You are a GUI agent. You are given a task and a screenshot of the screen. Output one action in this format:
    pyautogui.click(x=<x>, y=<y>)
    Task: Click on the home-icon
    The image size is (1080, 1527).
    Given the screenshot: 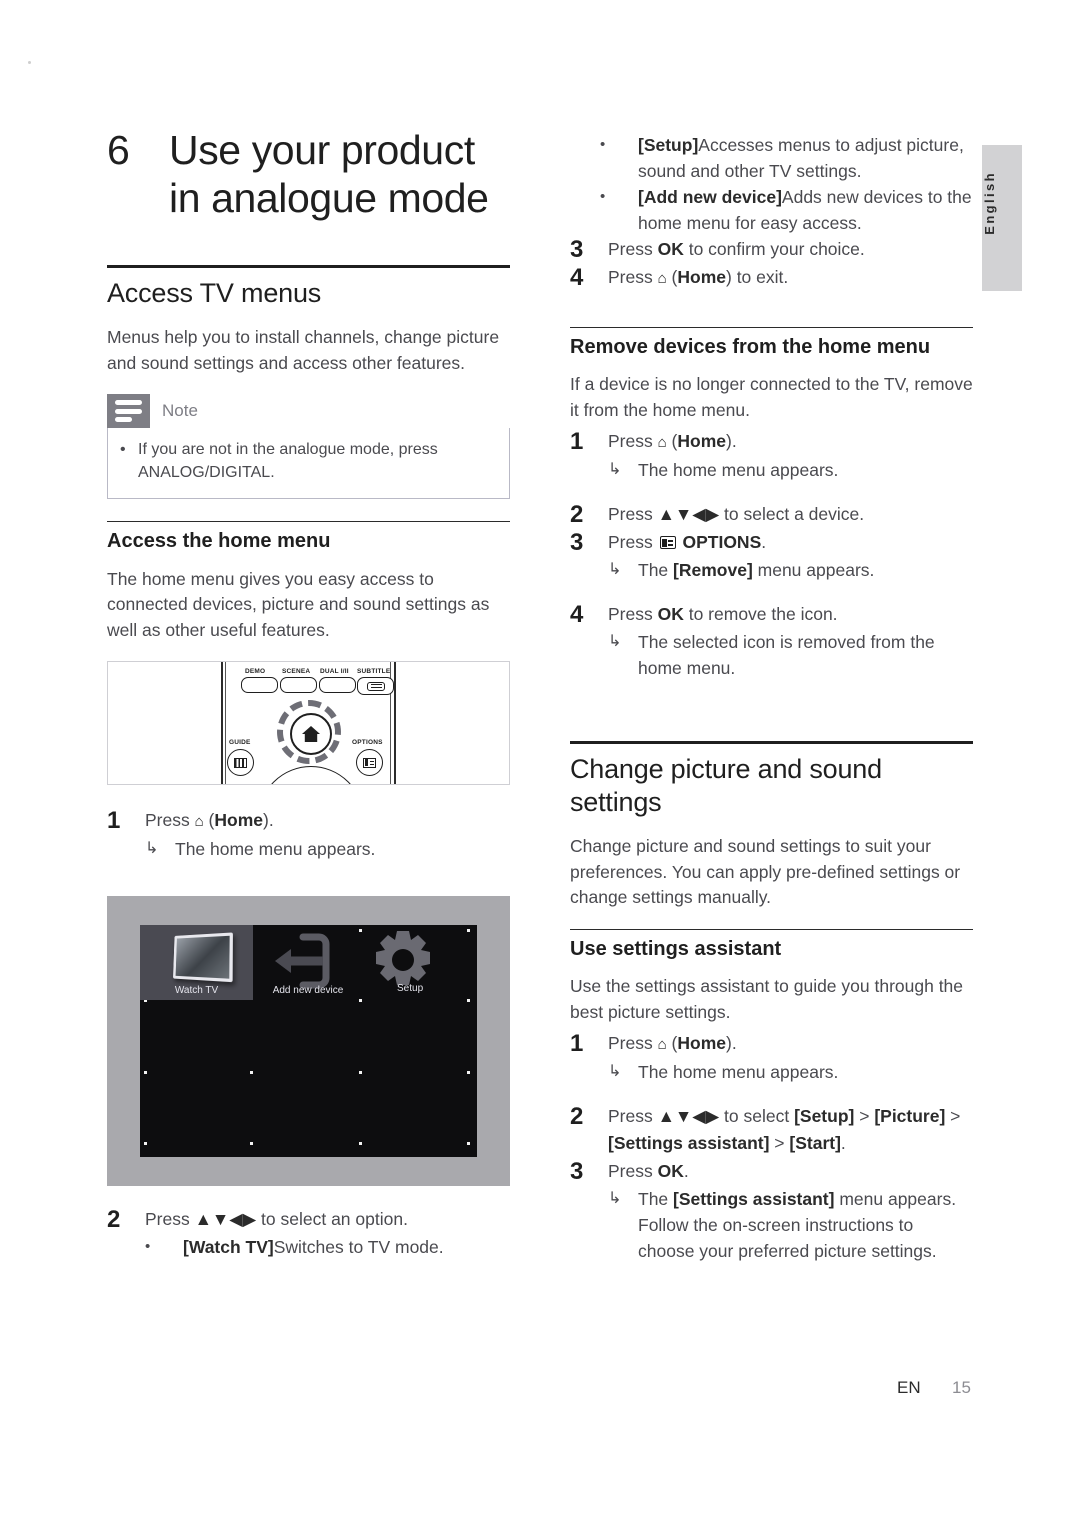 What is the action you would take?
    pyautogui.click(x=311, y=734)
    